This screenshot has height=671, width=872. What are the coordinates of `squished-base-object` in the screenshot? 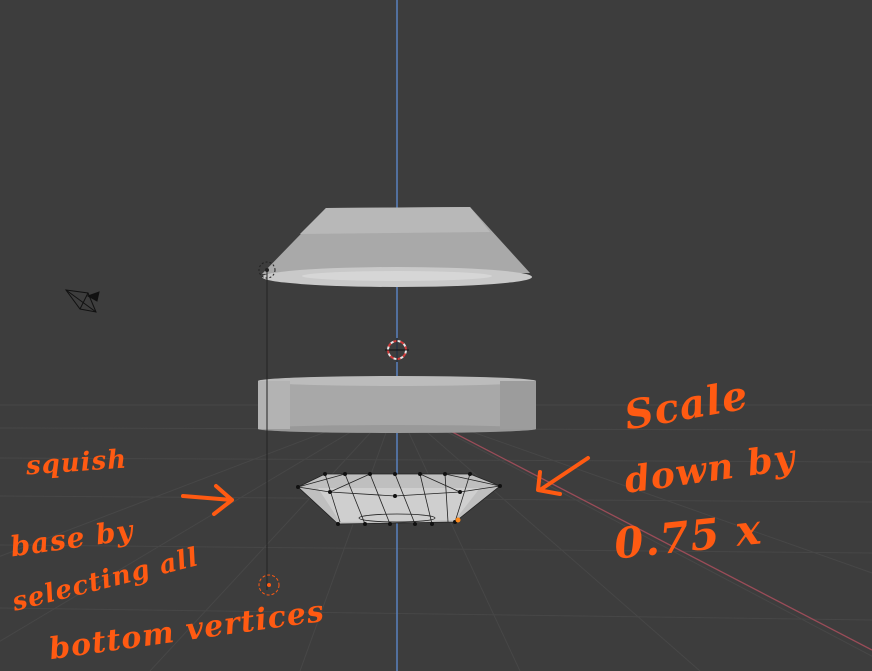 It's located at (399, 499).